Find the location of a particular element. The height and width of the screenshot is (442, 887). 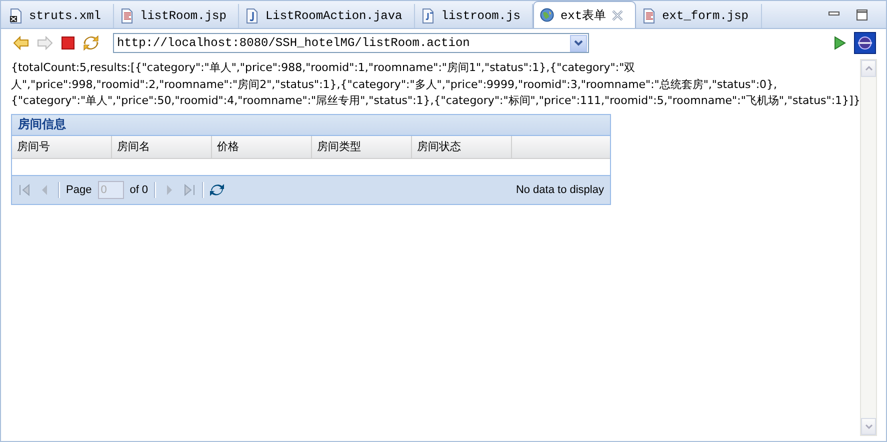

java-file-icon is located at coordinates (252, 16).